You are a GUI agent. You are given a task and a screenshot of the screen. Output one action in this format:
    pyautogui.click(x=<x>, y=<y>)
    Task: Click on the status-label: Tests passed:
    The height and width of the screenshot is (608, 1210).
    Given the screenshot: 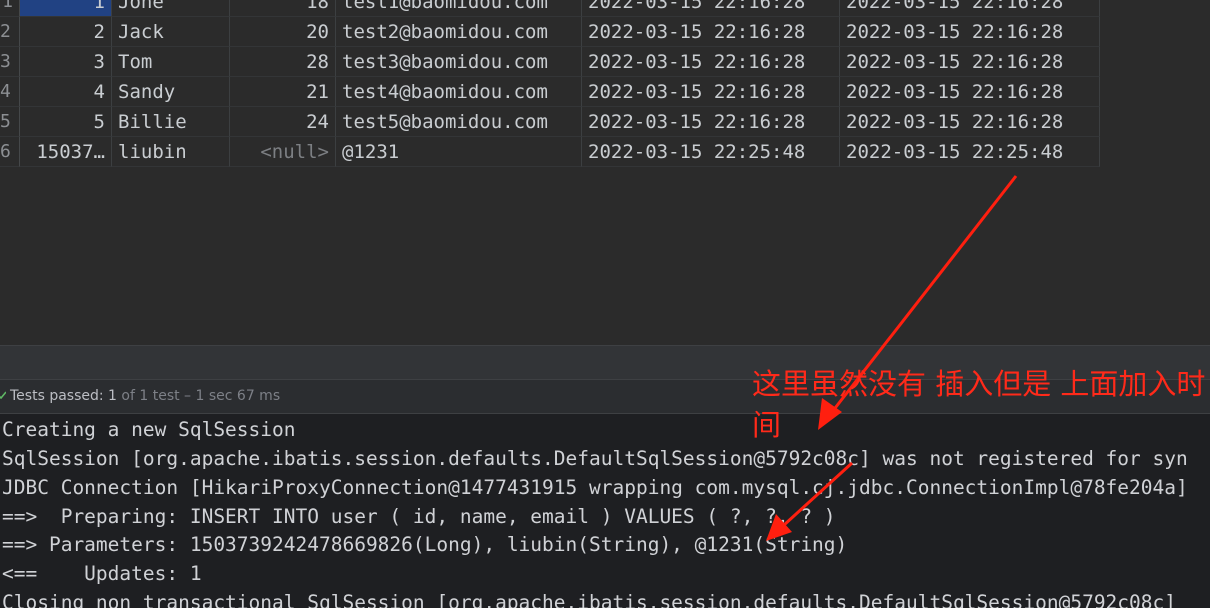 What is the action you would take?
    pyautogui.click(x=57, y=396)
    